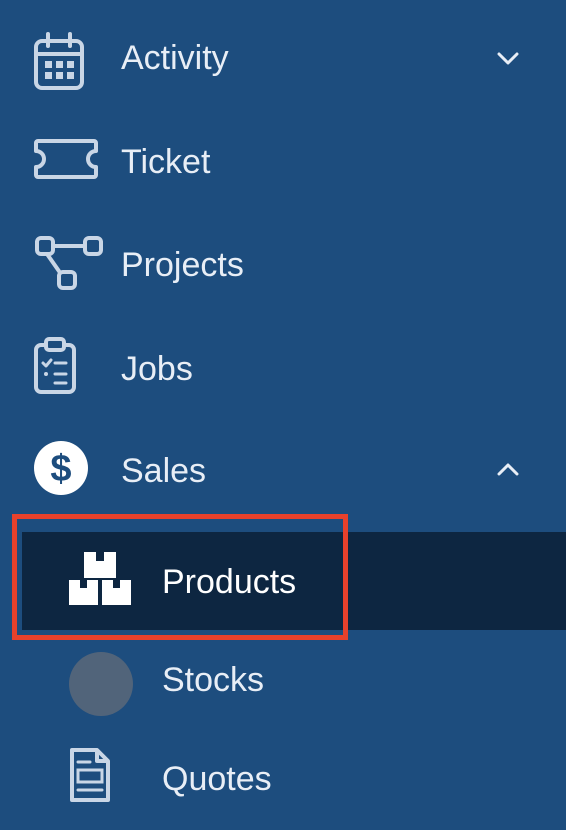  What do you see at coordinates (213, 680) in the screenshot?
I see `sidebar-subitem-stocks-label: Stocks` at bounding box center [213, 680].